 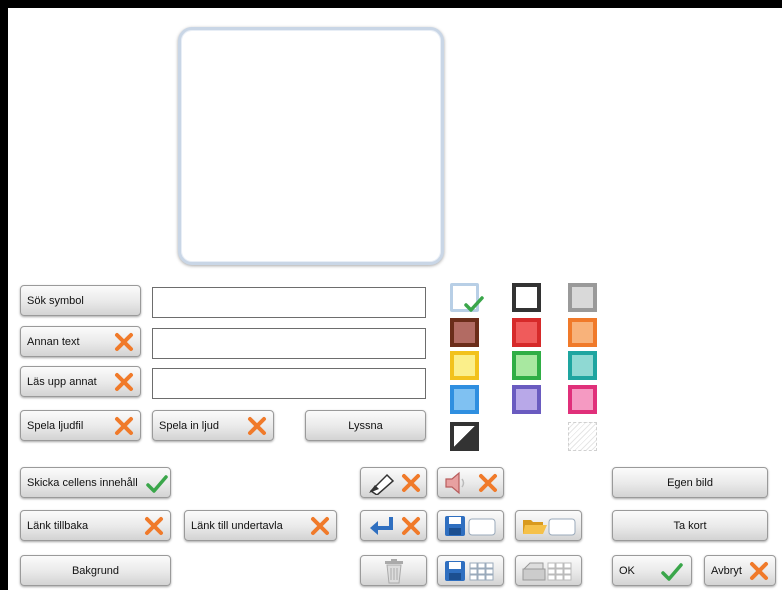 I want to click on read-aloud-other-label: Läs upp annat, so click(x=62, y=381).